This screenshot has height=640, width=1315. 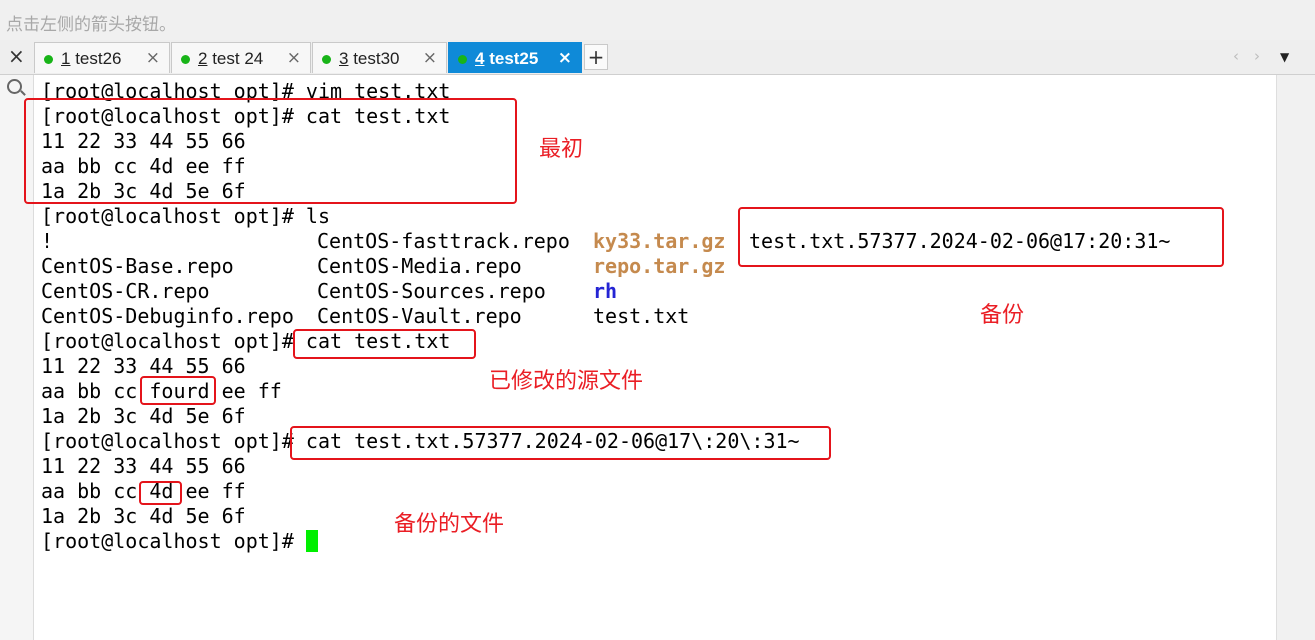 I want to click on annotation-label-backup-file: 备份的文件, so click(x=449, y=524).